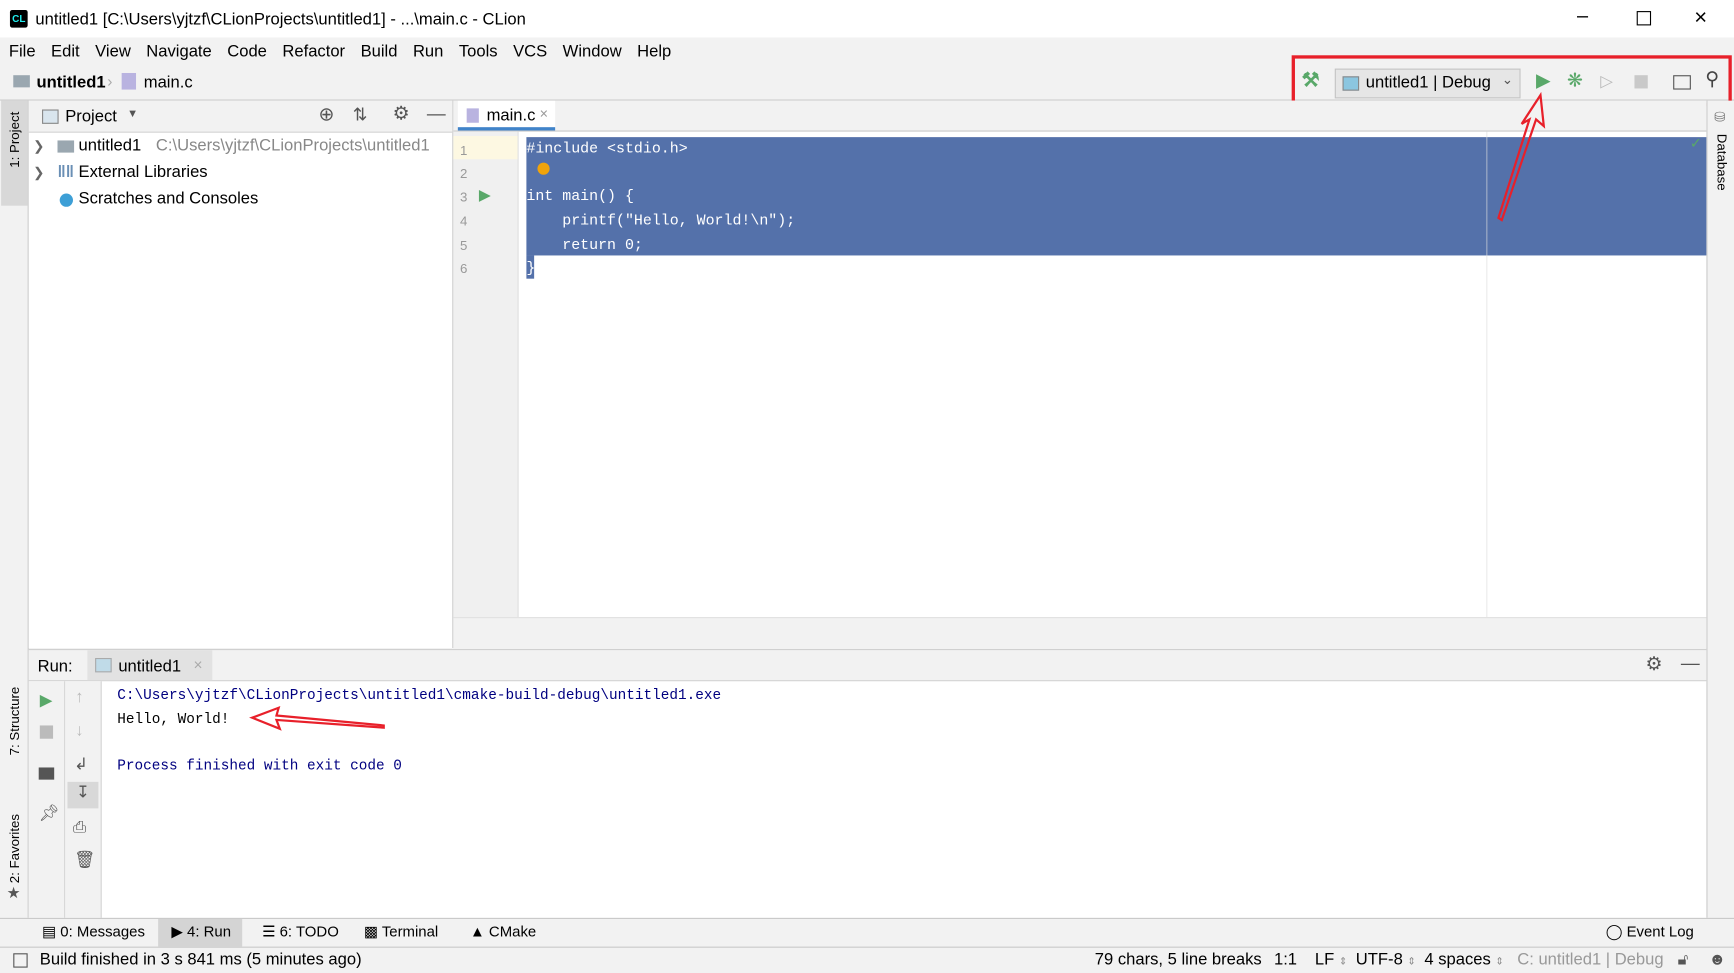  I want to click on status-encoding: UTF-8 ⇕, so click(1386, 959).